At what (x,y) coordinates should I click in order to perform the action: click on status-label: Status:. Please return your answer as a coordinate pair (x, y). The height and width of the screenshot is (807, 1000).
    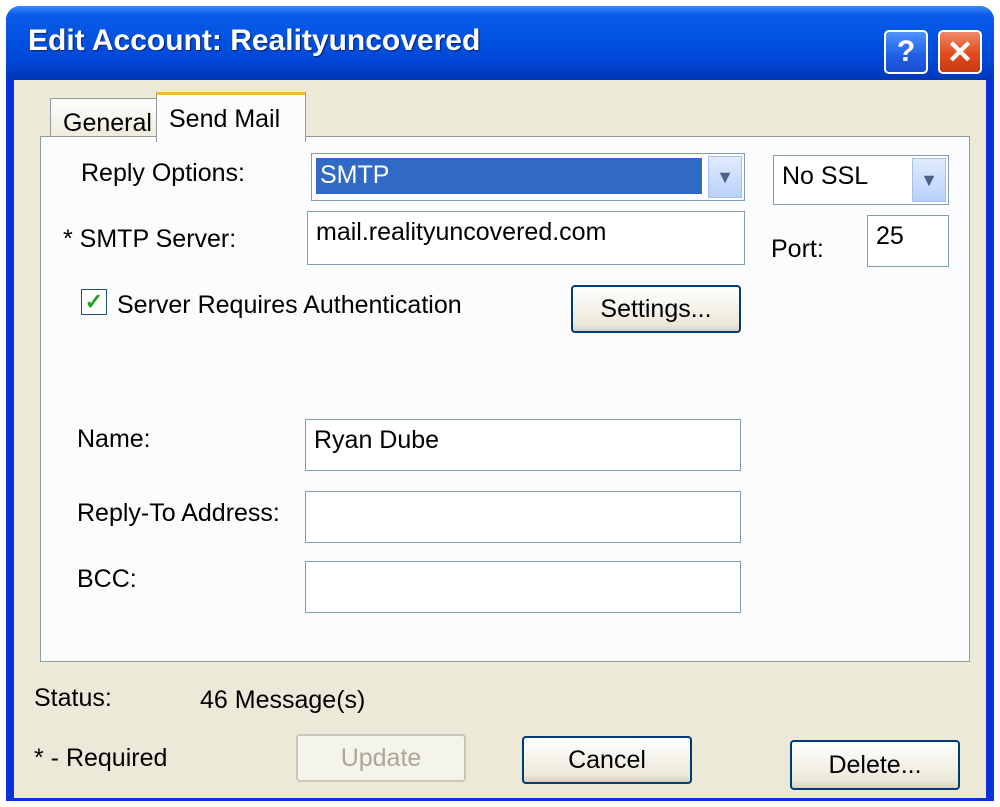
    Looking at the image, I should click on (73, 698).